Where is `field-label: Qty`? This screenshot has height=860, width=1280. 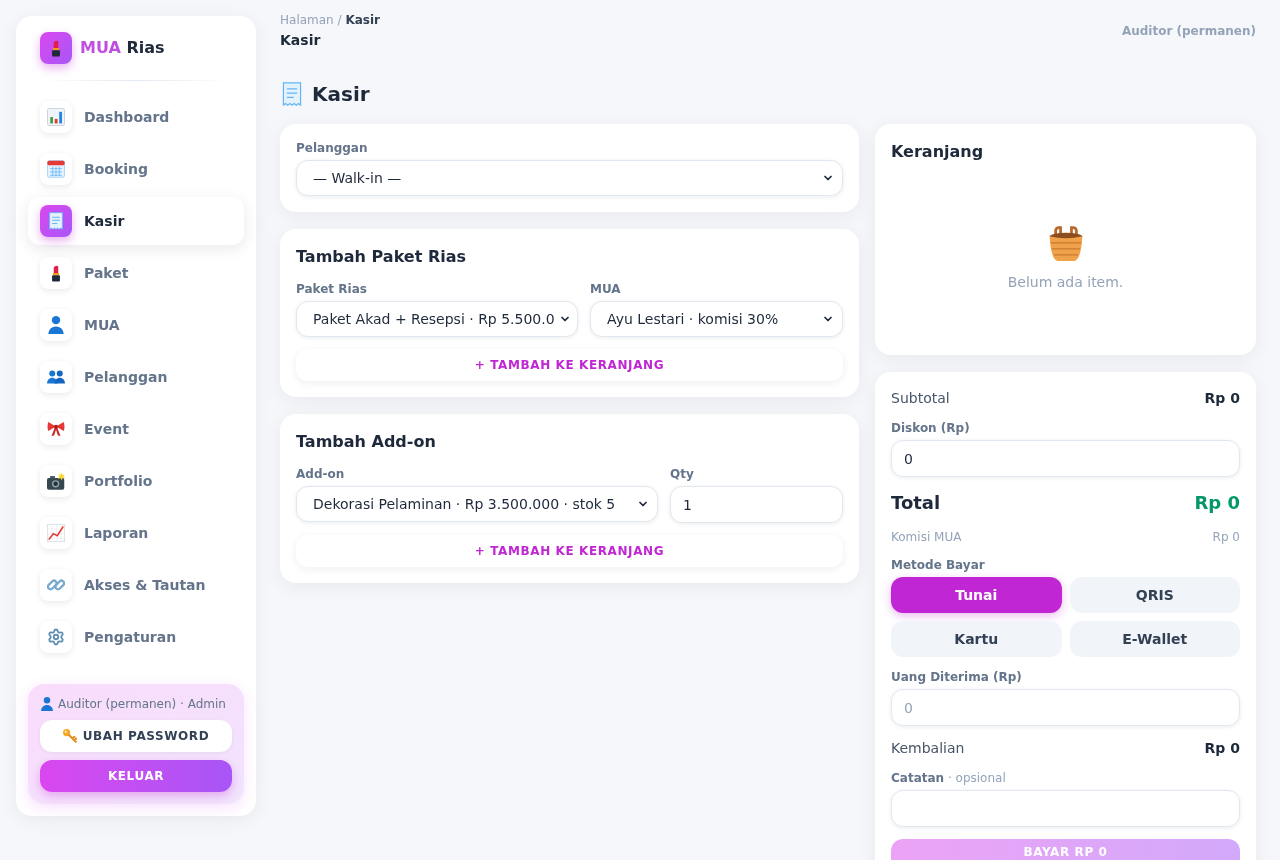 field-label: Qty is located at coordinates (682, 474).